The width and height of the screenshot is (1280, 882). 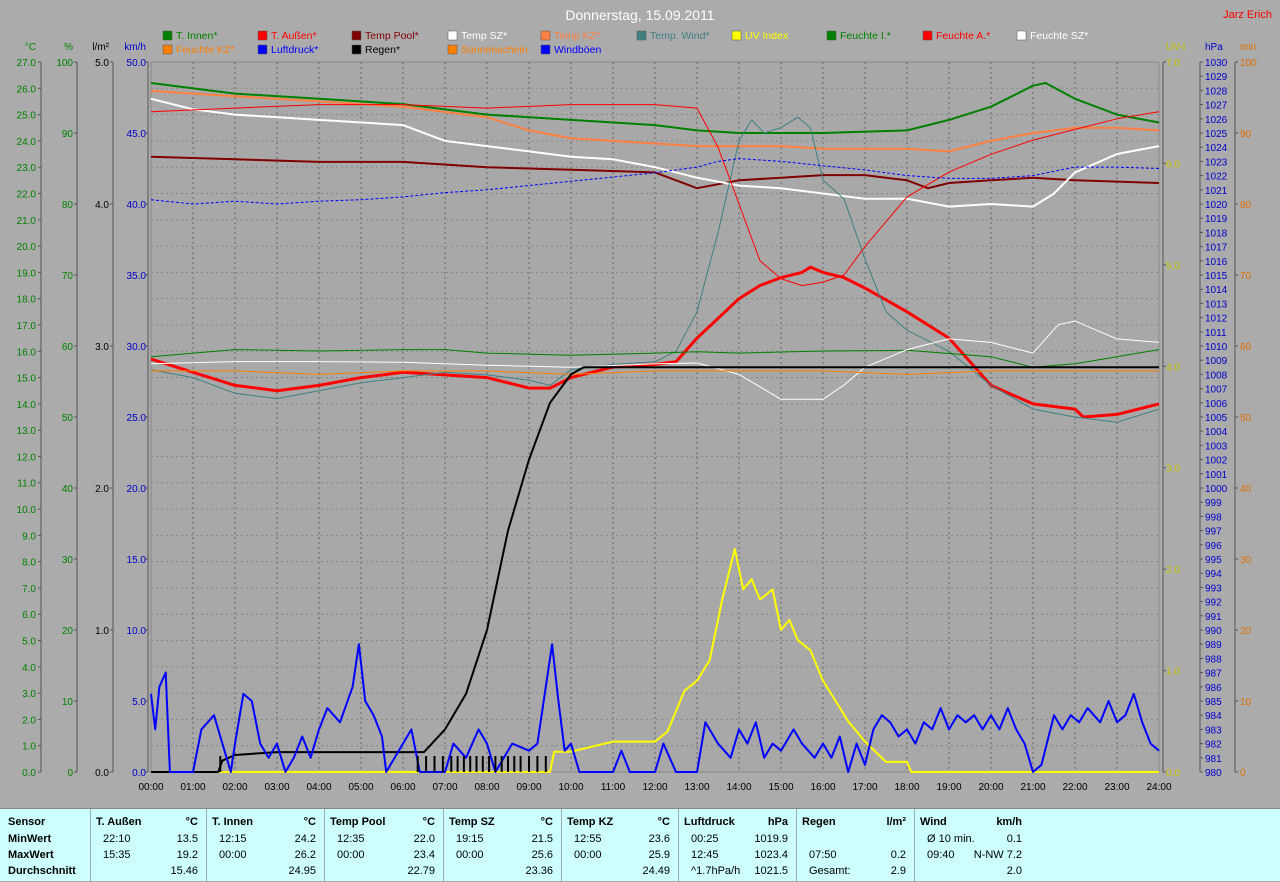 I want to click on axis-pressure-unit: hPa, so click(x=1214, y=47).